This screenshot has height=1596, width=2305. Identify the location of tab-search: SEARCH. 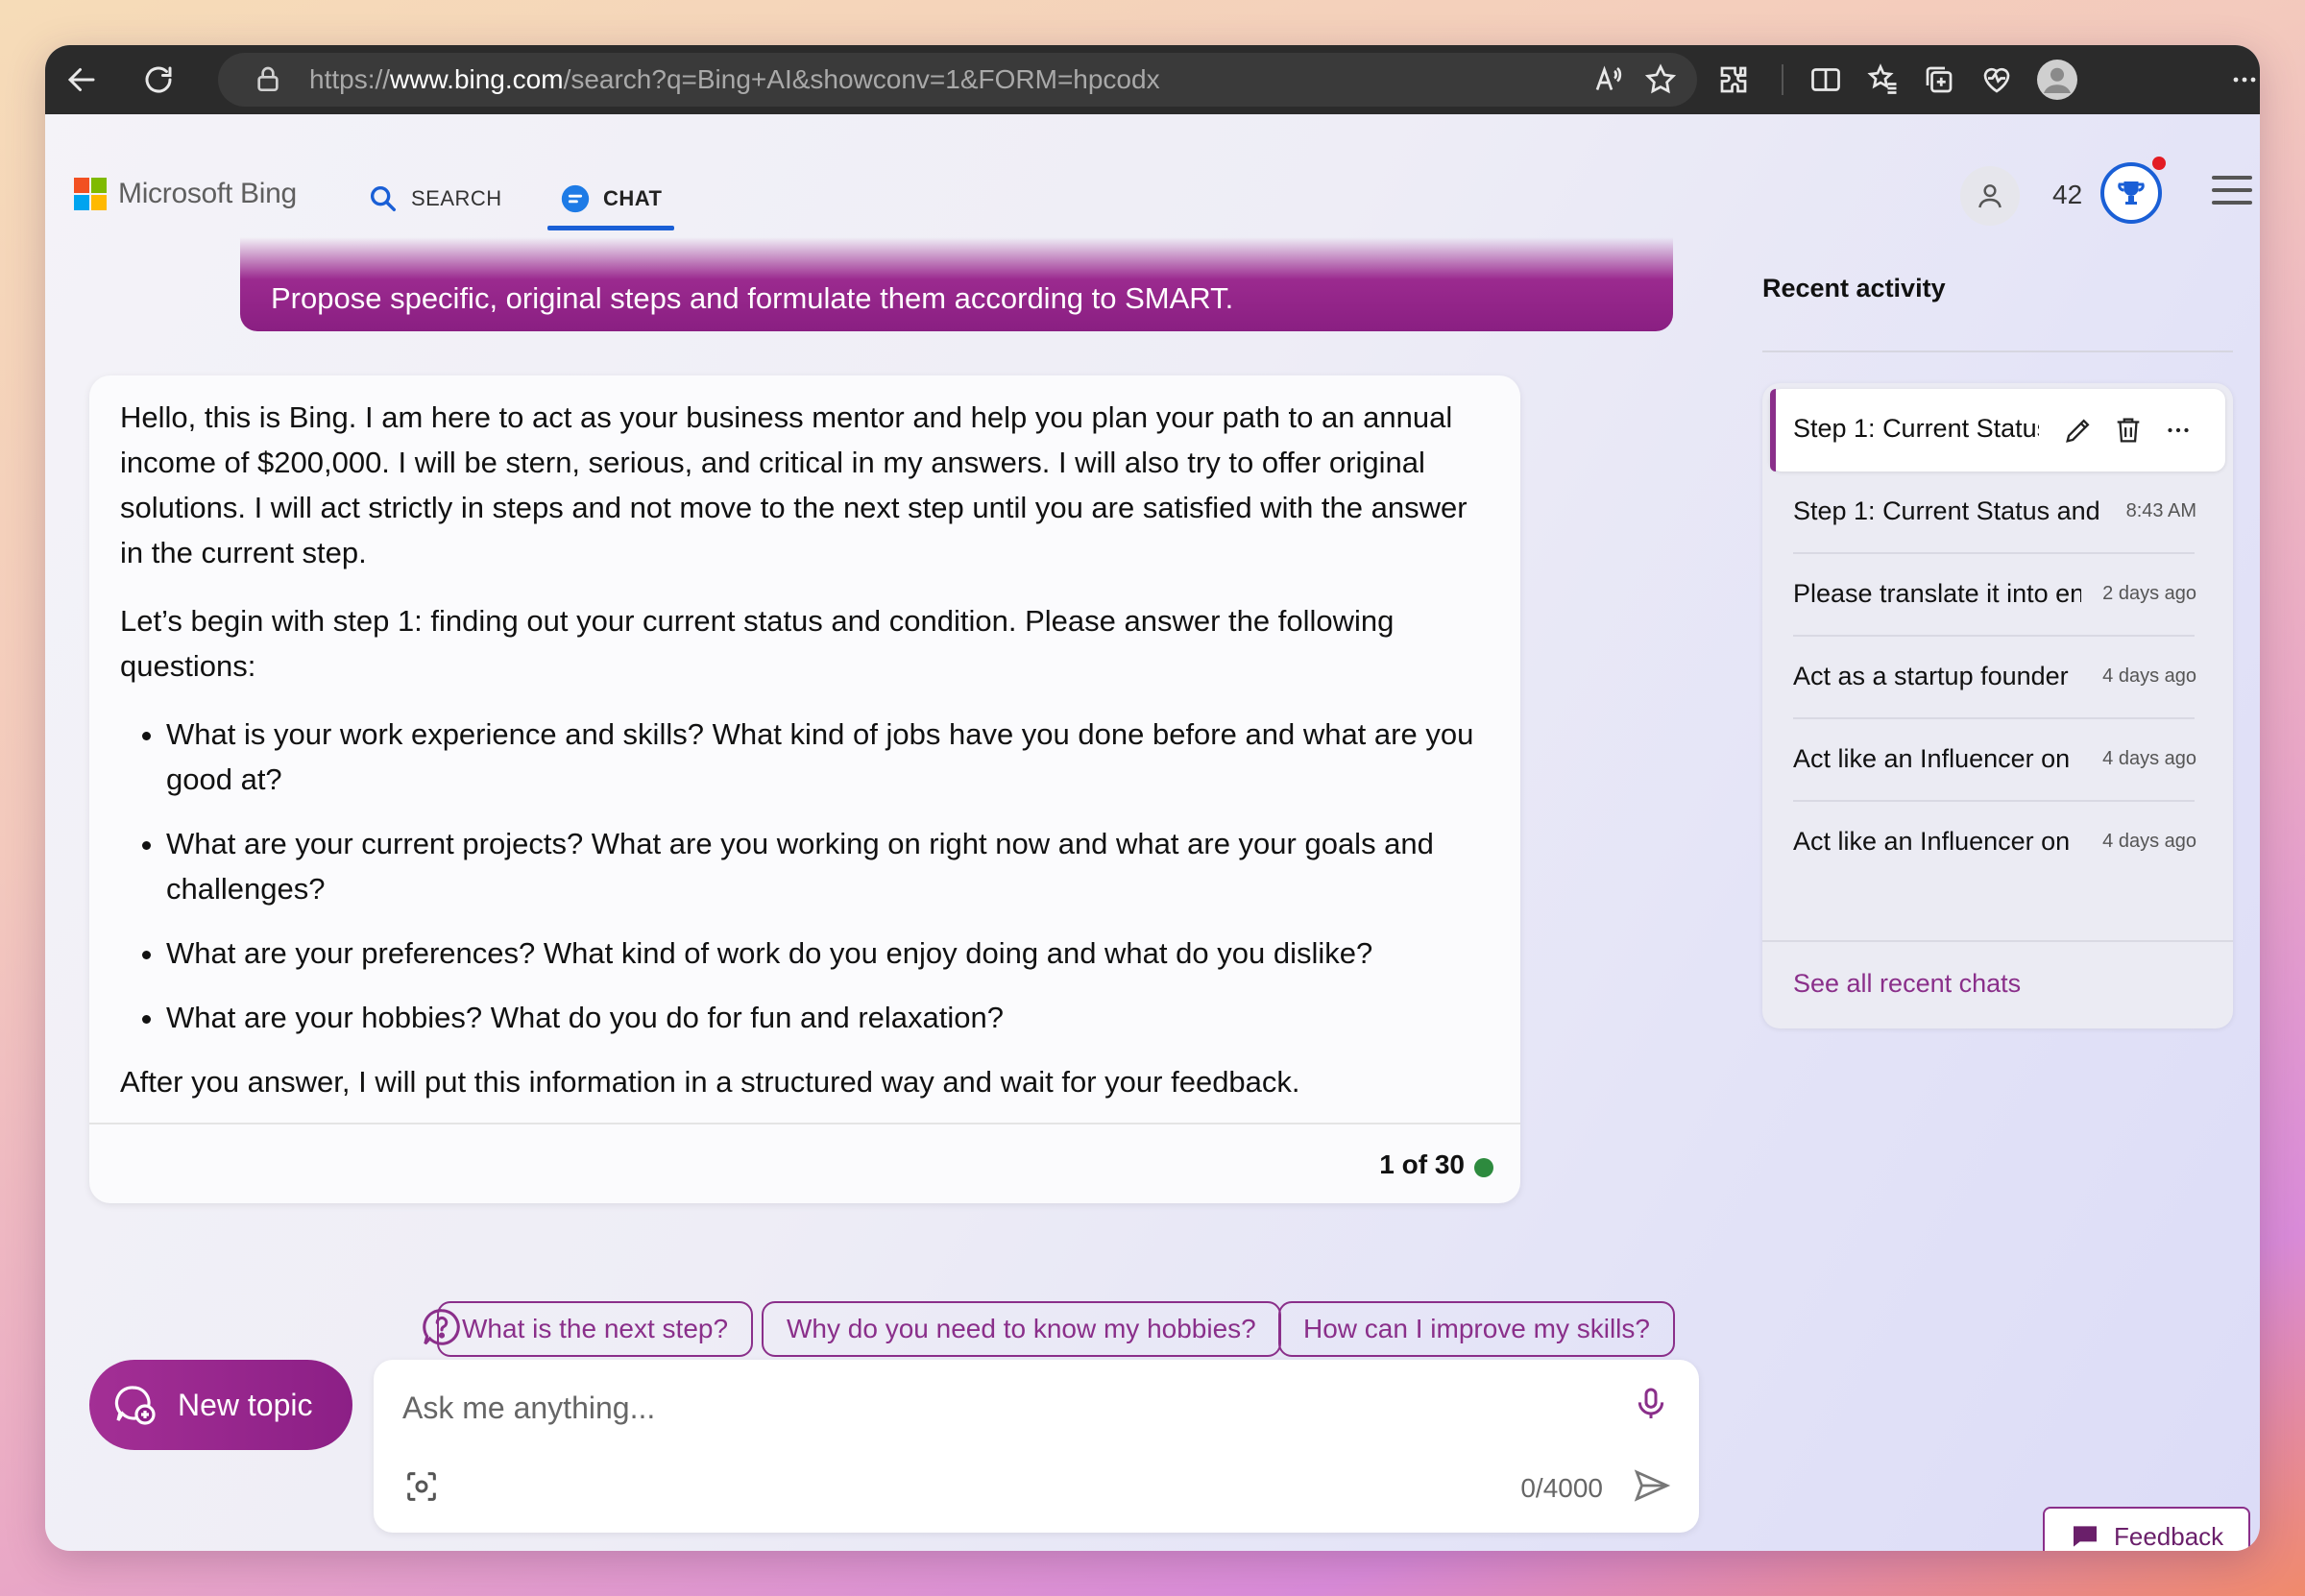
(434, 199).